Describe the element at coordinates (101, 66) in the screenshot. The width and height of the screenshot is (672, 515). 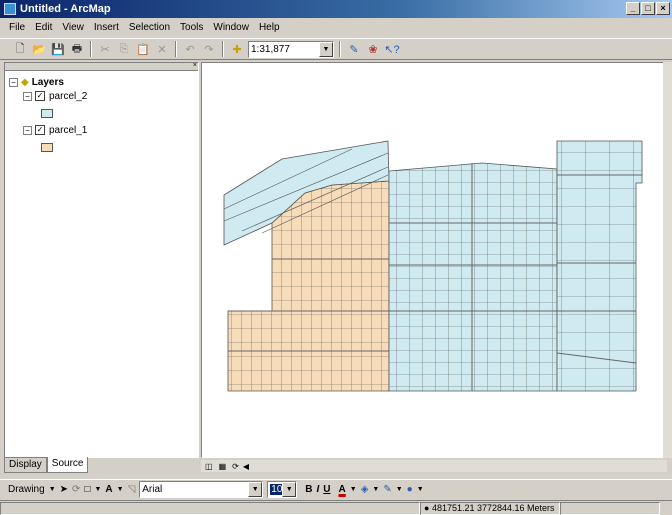
I see `toc-header: ×` at that location.